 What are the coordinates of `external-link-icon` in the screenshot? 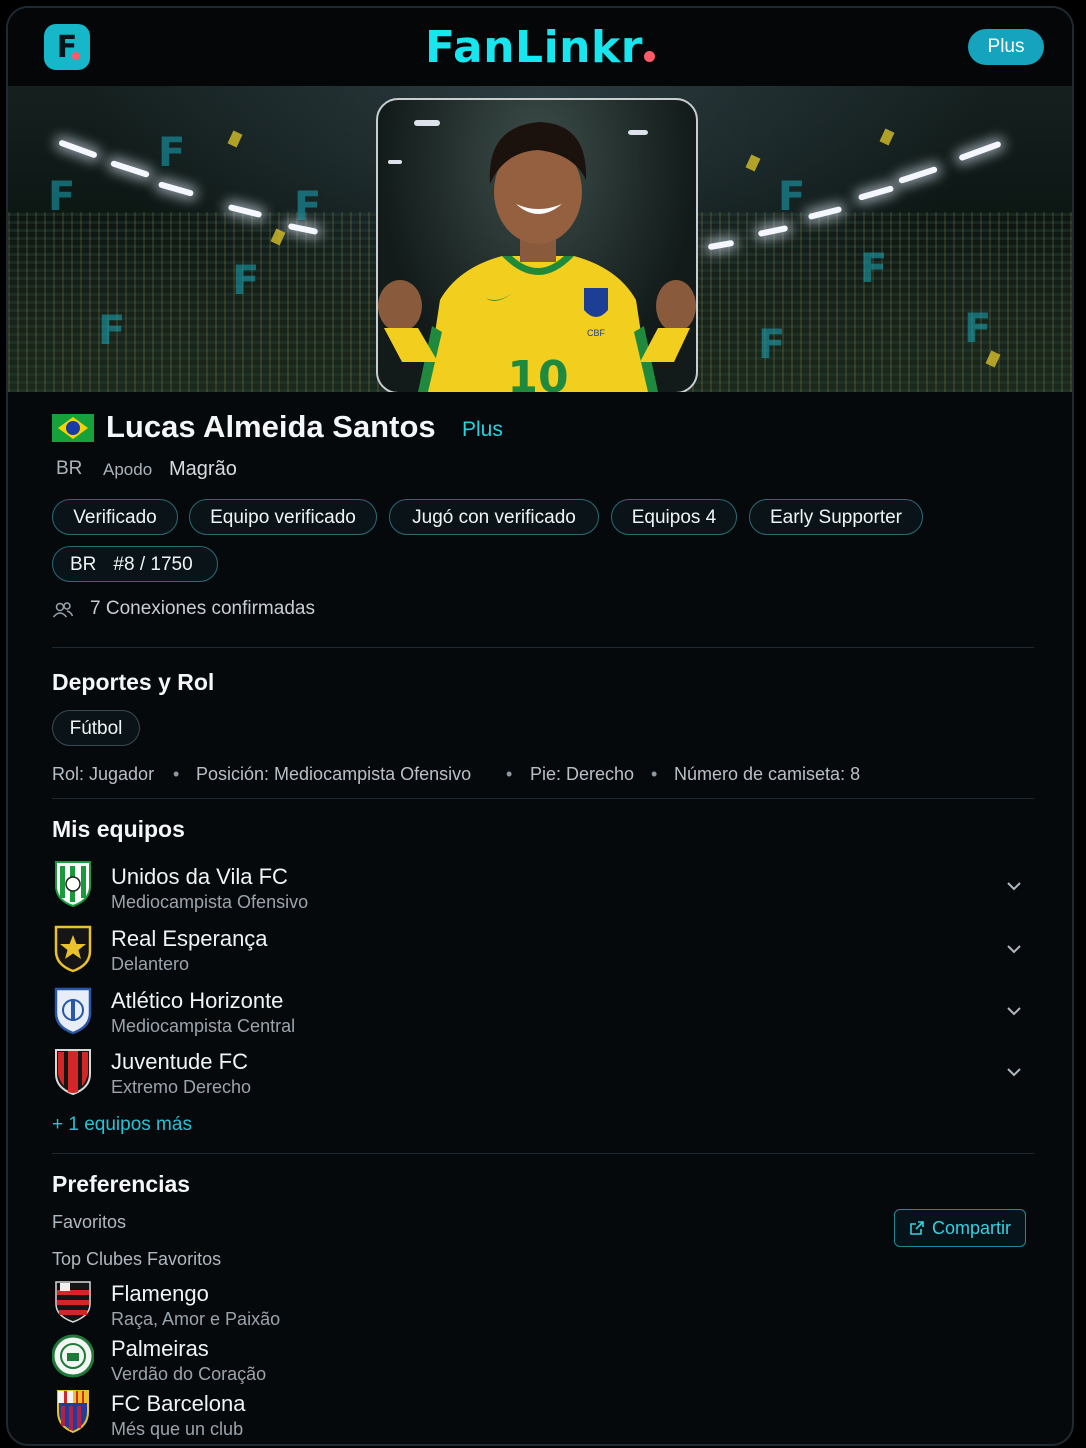 It's located at (917, 1228).